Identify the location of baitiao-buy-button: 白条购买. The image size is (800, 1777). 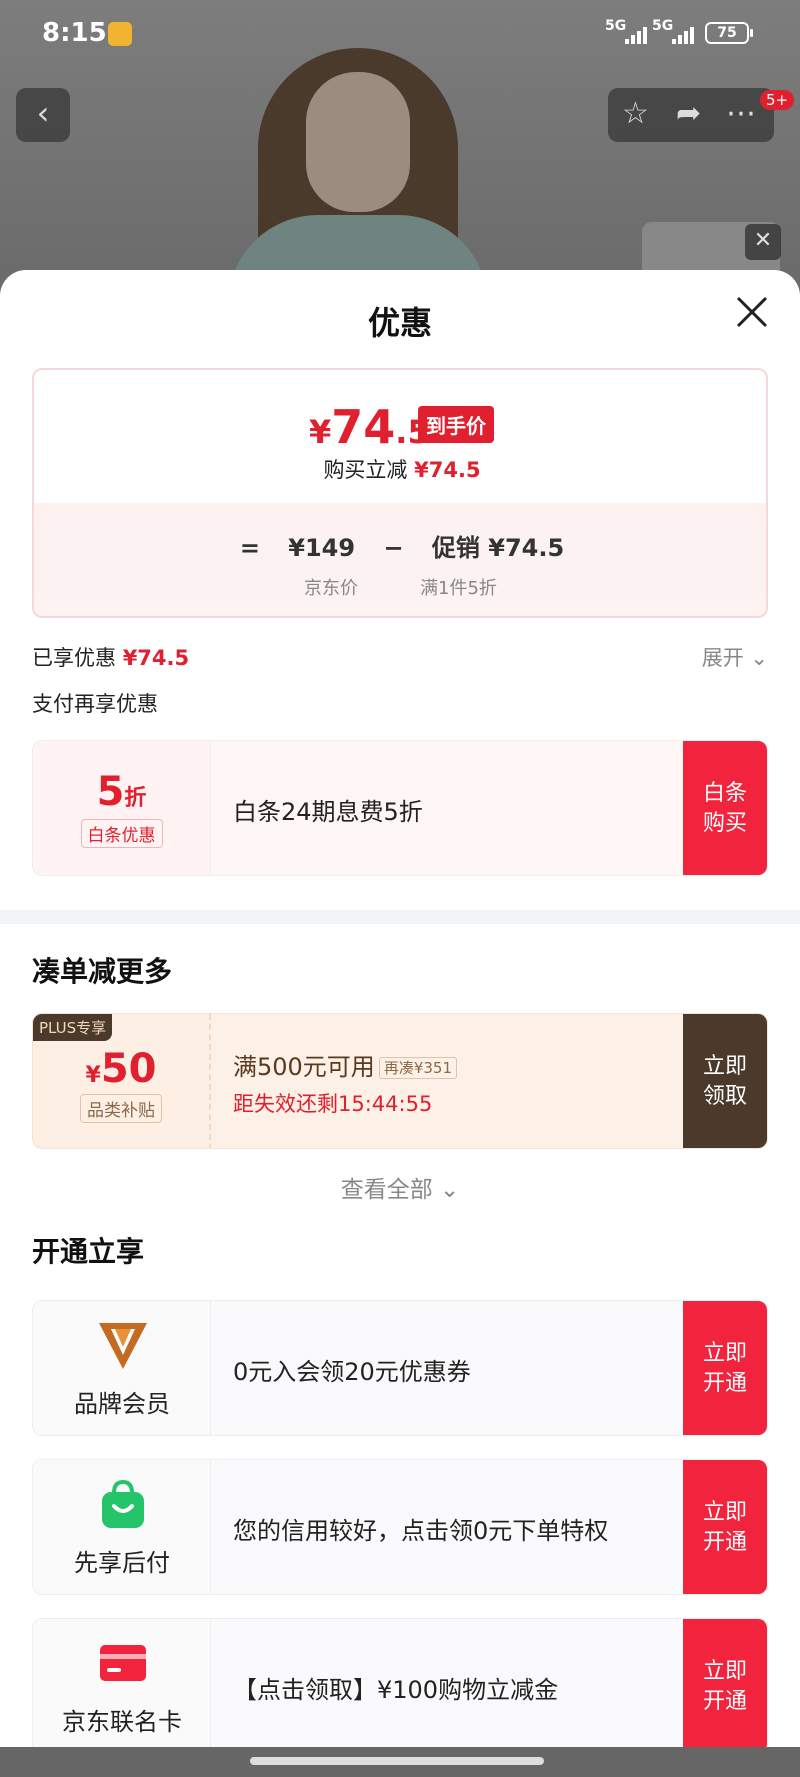
(725, 808).